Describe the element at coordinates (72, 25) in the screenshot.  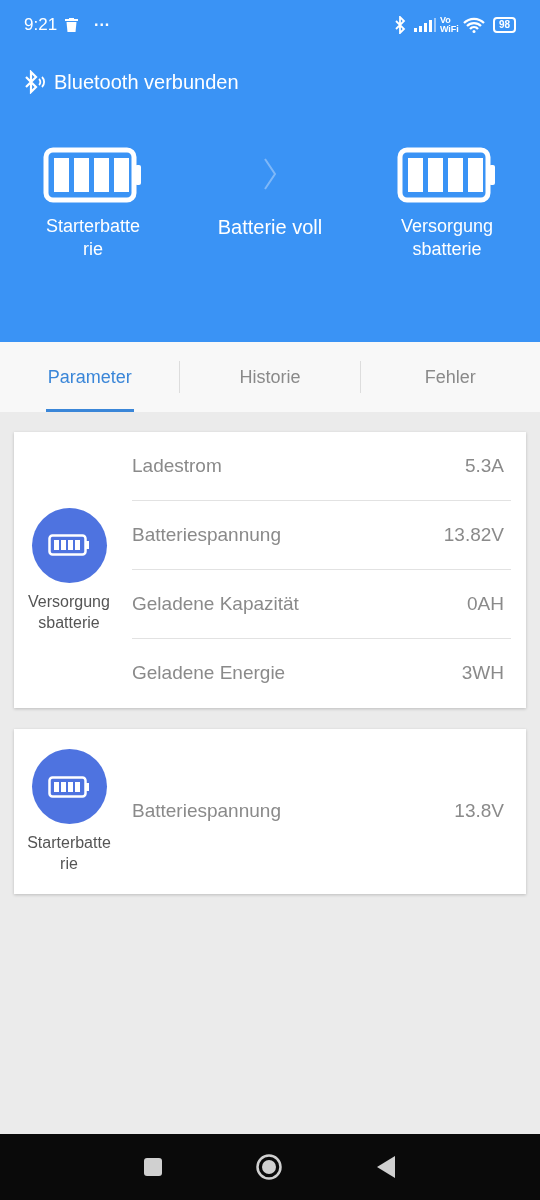
I see `trash-icon` at that location.